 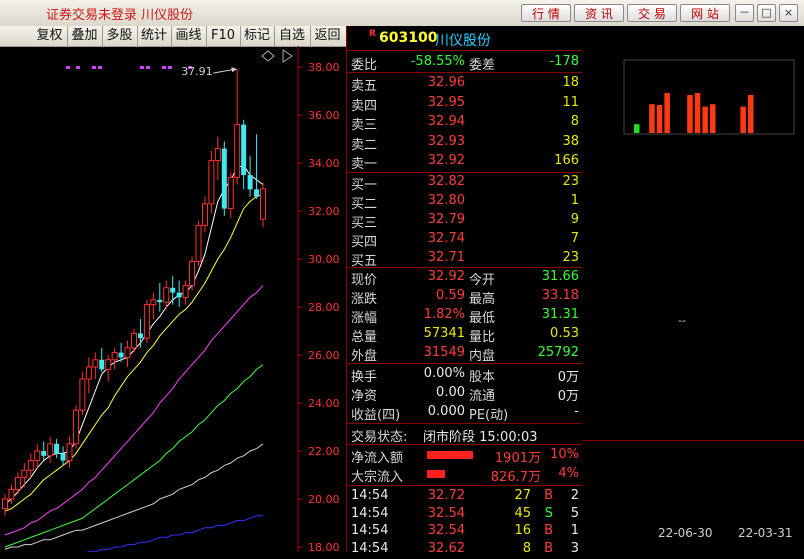 What do you see at coordinates (197, 71) in the screenshot?
I see `max-price-label: 37.91` at bounding box center [197, 71].